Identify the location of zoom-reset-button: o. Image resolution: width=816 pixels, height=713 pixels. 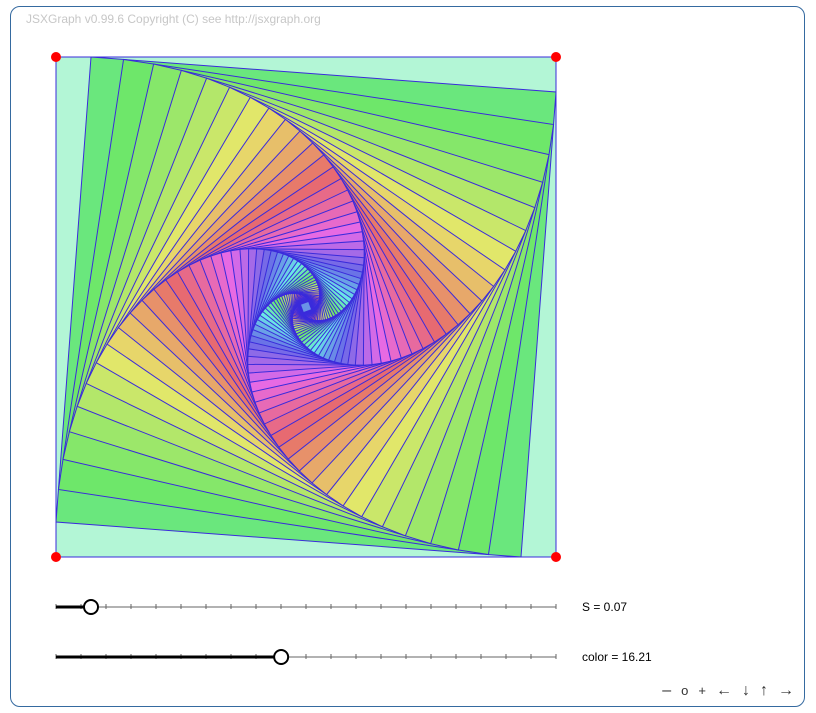
(684, 691).